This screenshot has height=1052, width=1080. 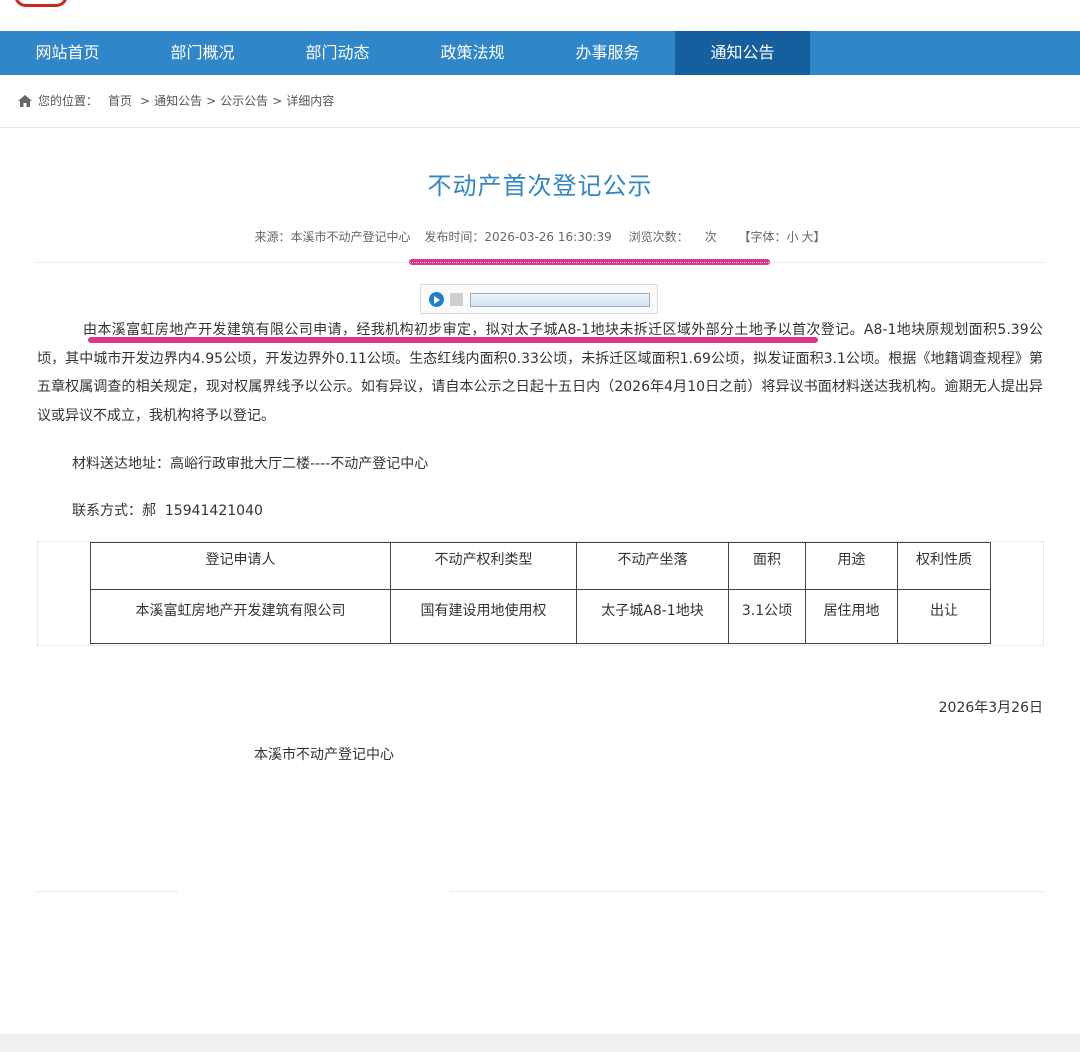 I want to click on site-logo, so click(x=41, y=3).